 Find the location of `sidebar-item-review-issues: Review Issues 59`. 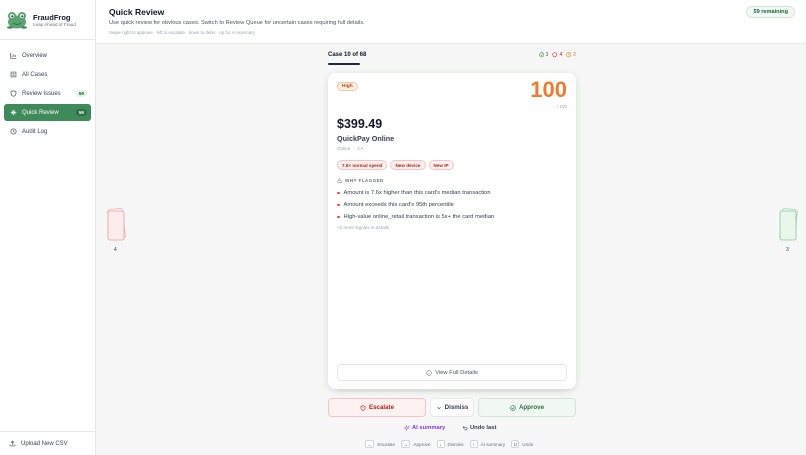

sidebar-item-review-issues: Review Issues 59 is located at coordinates (47, 93).